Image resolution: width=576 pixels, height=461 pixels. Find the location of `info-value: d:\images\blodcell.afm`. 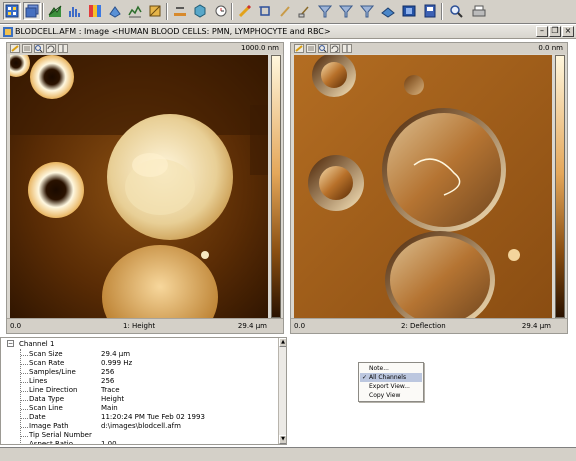

info-value: d:\images\blodcell.afm is located at coordinates (141, 426).